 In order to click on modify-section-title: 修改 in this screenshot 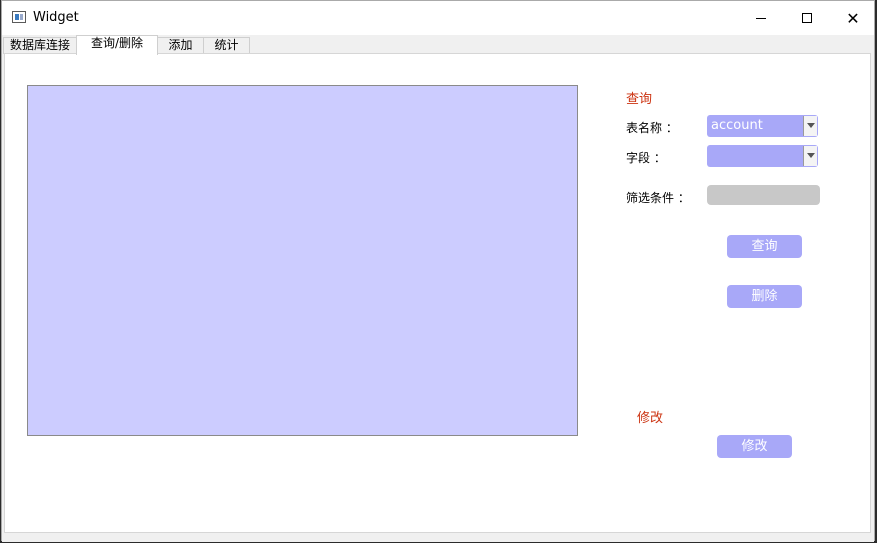, I will do `click(650, 418)`.